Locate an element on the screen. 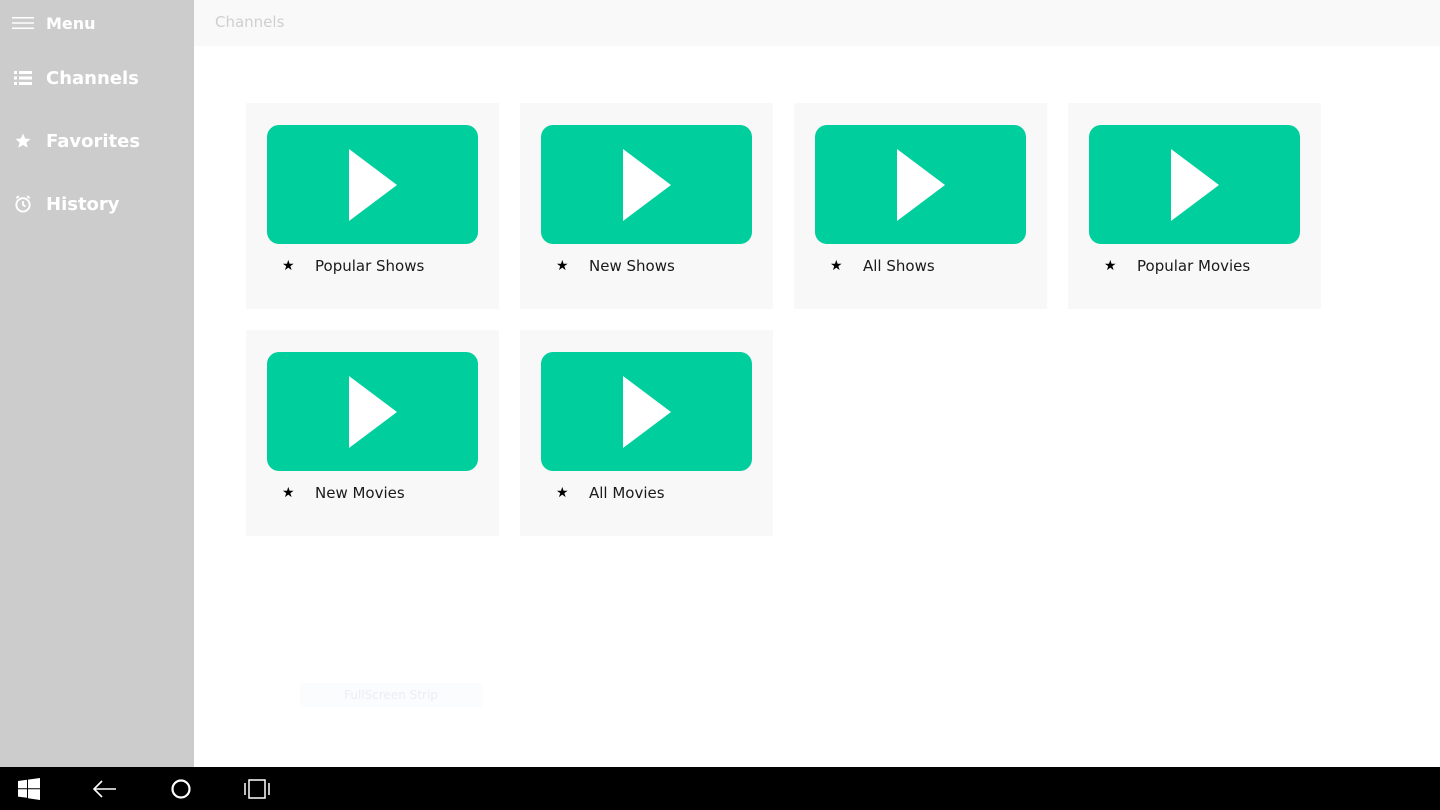 Image resolution: width=1440 pixels, height=810 pixels. task-view-button is located at coordinates (257, 788).